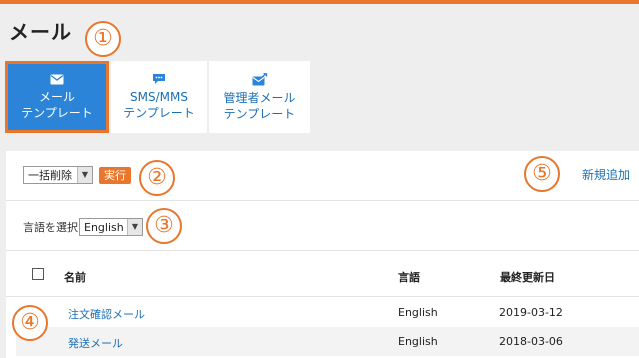 This screenshot has height=358, width=639. What do you see at coordinates (30, 323) in the screenshot?
I see `callout-4: ④` at bounding box center [30, 323].